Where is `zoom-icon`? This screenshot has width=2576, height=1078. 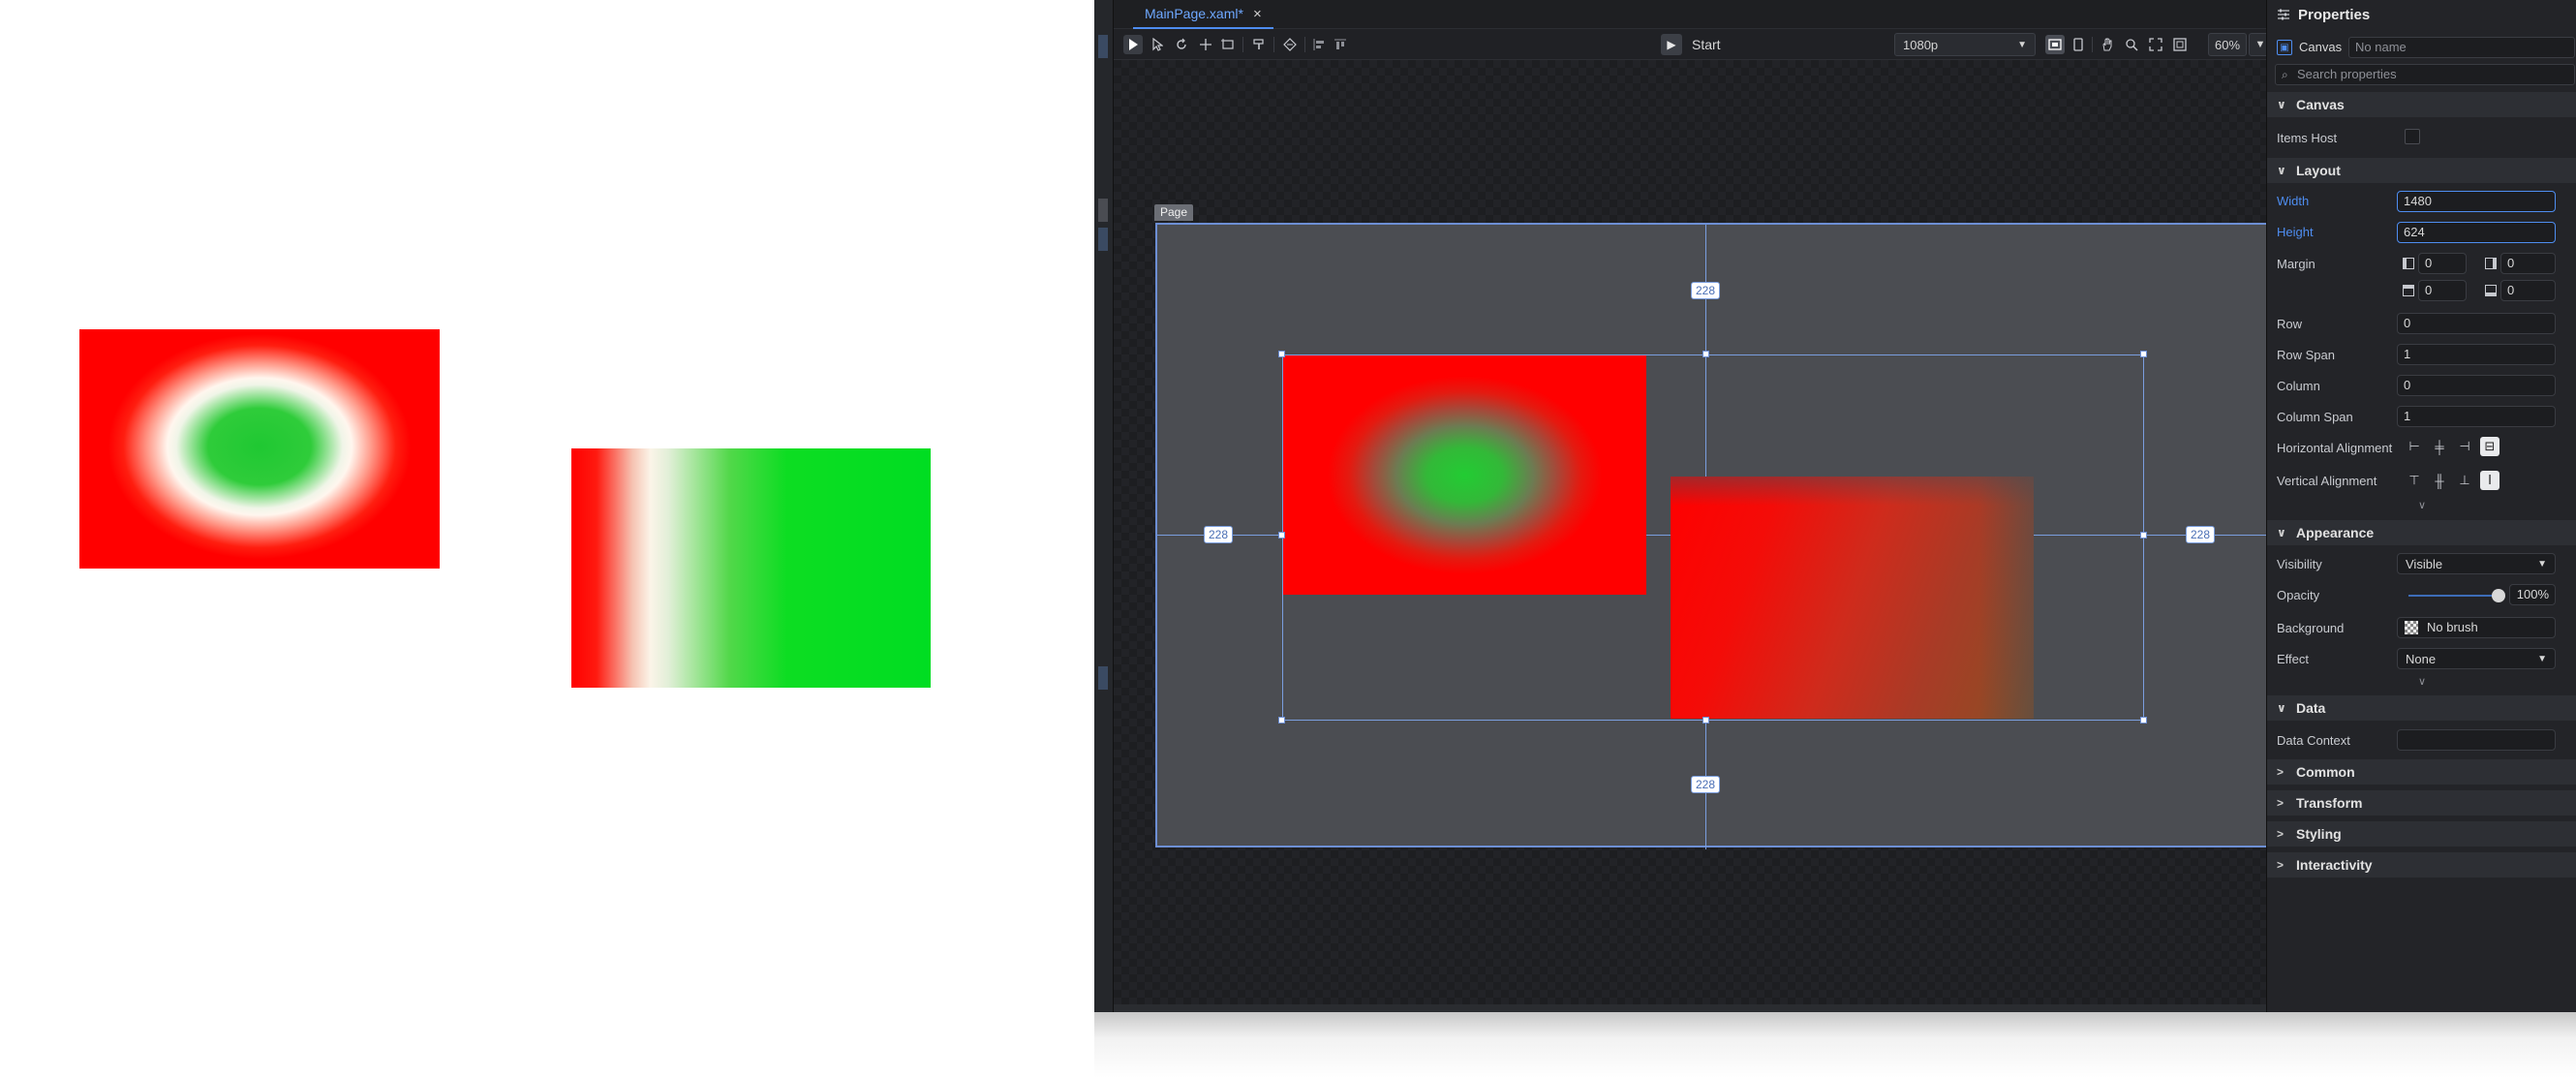
zoom-icon is located at coordinates (2131, 45).